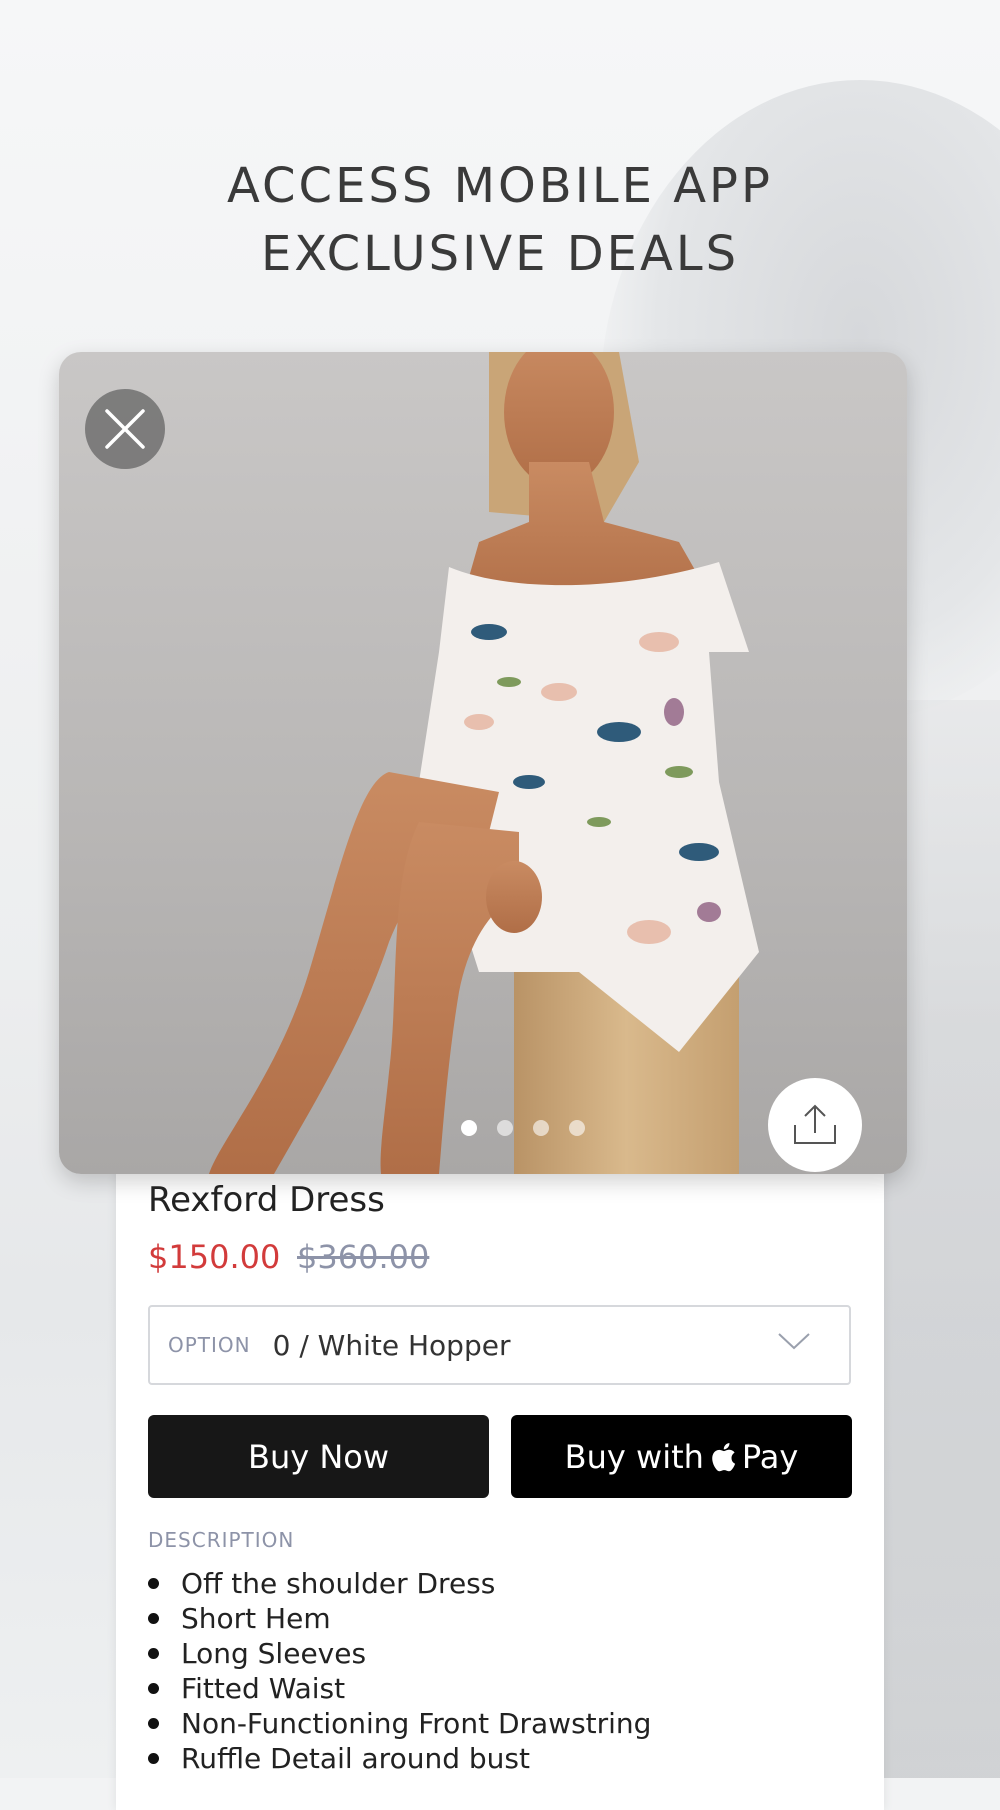  Describe the element at coordinates (266, 1200) in the screenshot. I see `product-title: Rexford Dress` at that location.